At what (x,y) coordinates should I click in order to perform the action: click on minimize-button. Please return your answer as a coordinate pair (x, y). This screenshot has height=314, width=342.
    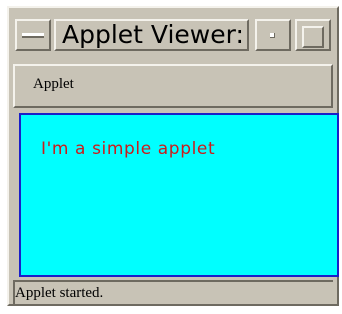
    Looking at the image, I should click on (273, 35).